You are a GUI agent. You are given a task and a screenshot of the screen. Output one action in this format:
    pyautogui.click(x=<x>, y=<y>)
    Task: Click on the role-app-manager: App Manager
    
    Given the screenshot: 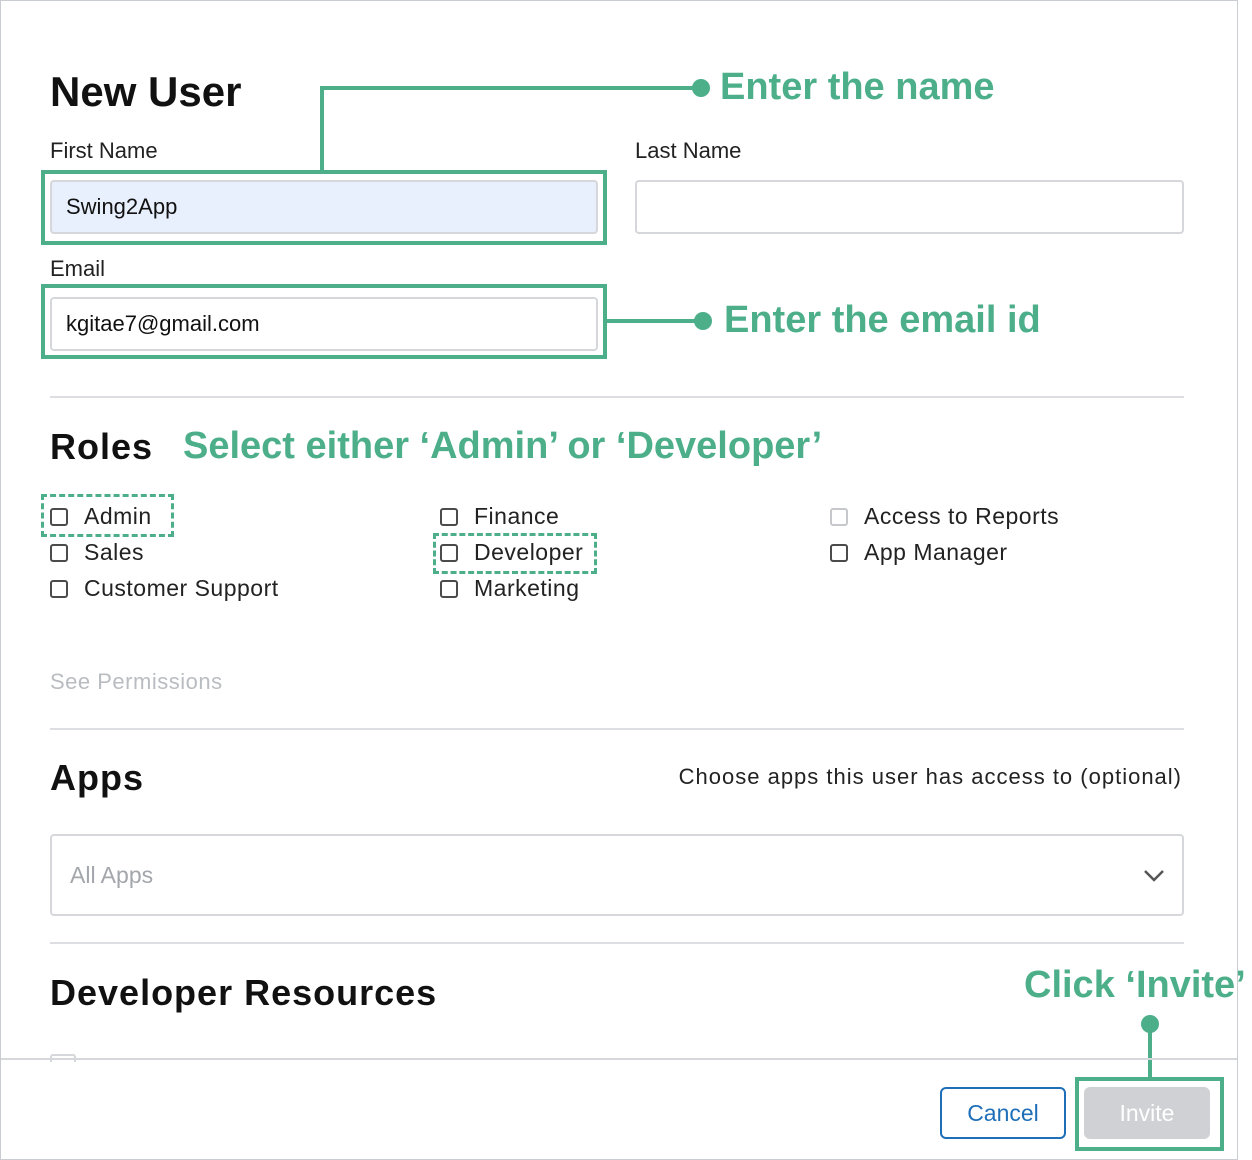 What is the action you would take?
    pyautogui.click(x=919, y=552)
    